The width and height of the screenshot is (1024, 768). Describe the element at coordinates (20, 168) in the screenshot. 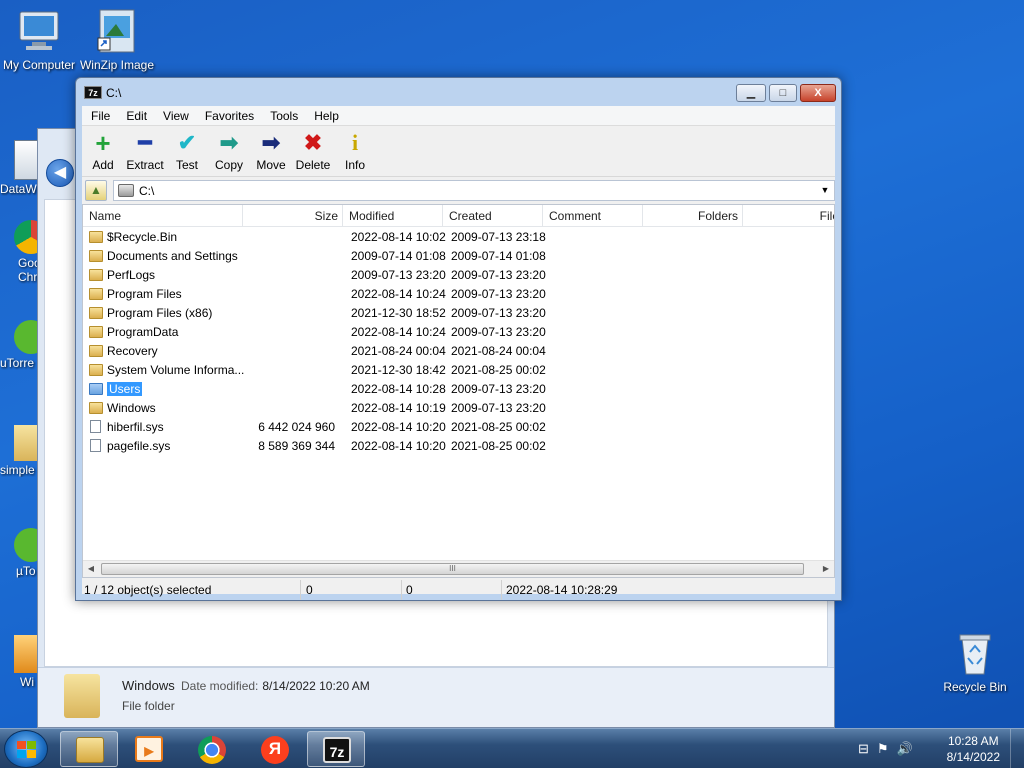

I see `desktop-icon-dataw: DataW` at that location.